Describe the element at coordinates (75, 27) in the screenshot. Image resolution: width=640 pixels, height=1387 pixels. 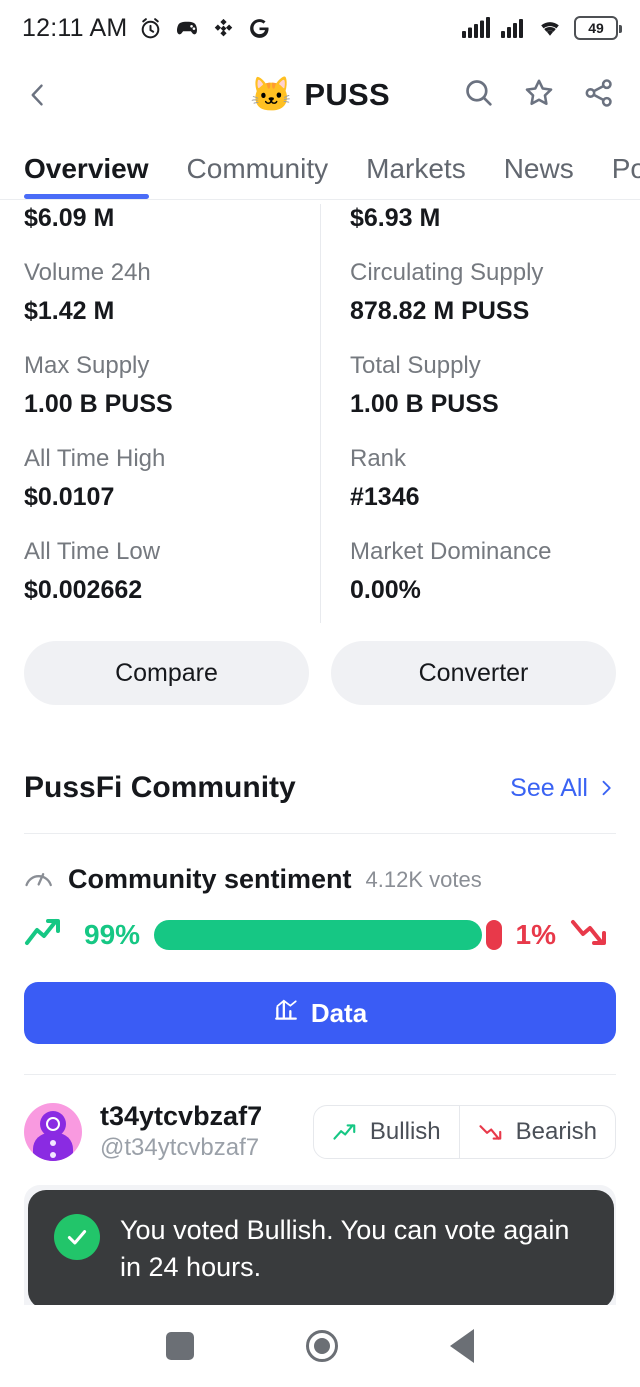
I see `status-time: 12:11 AM` at that location.